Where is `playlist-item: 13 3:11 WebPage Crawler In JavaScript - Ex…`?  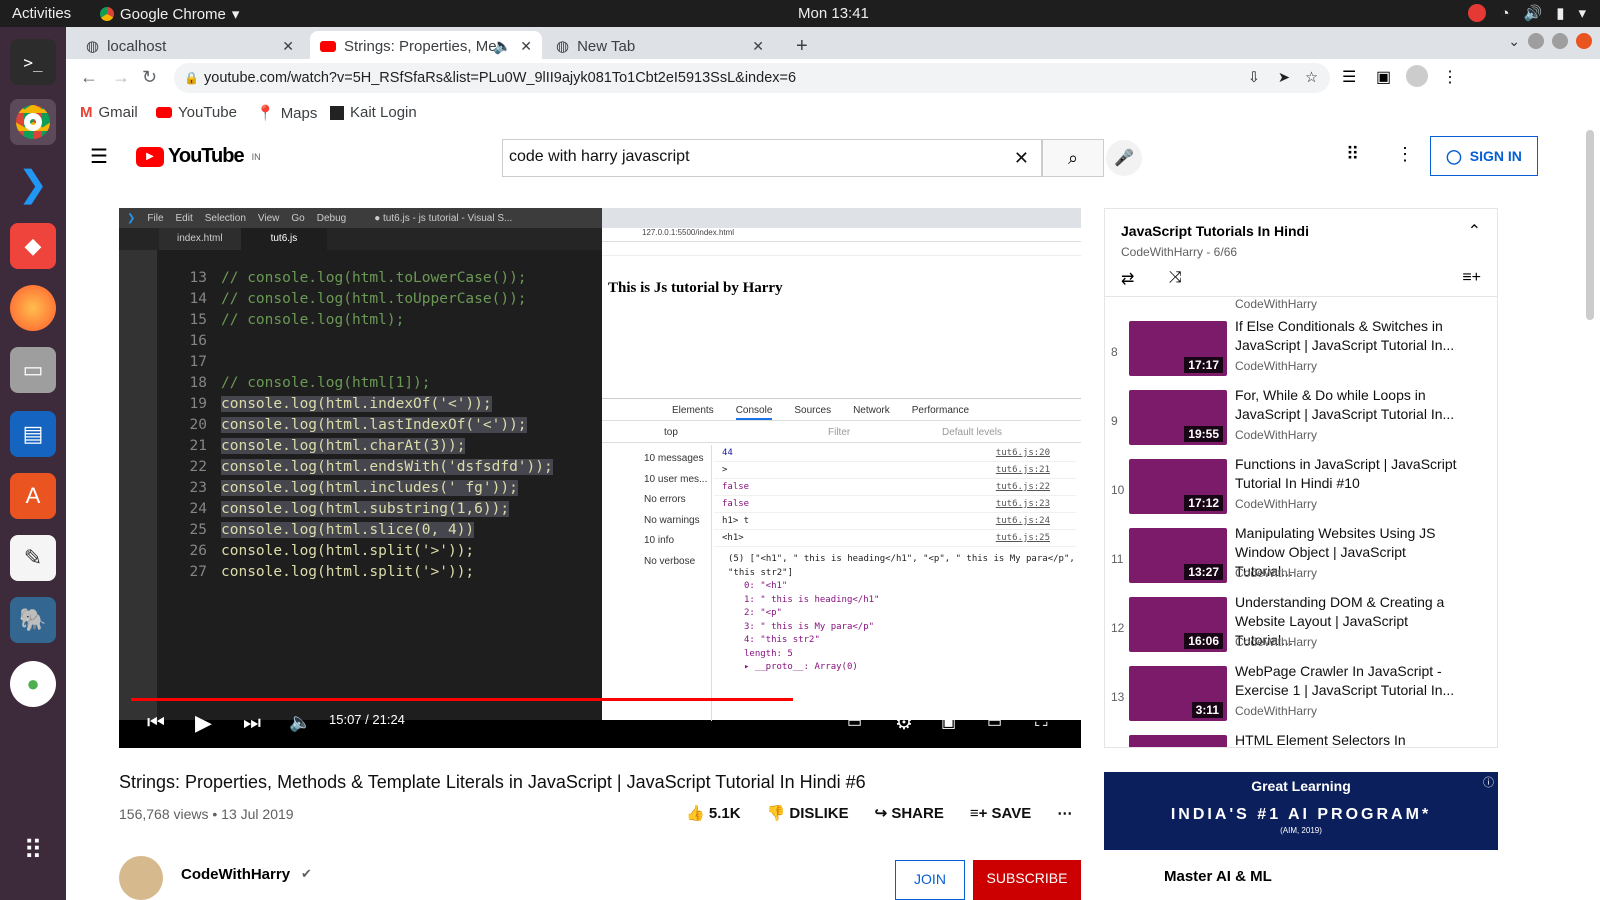 playlist-item: 13 3:11 WebPage Crawler In JavaScript - Ex… is located at coordinates (1295, 696).